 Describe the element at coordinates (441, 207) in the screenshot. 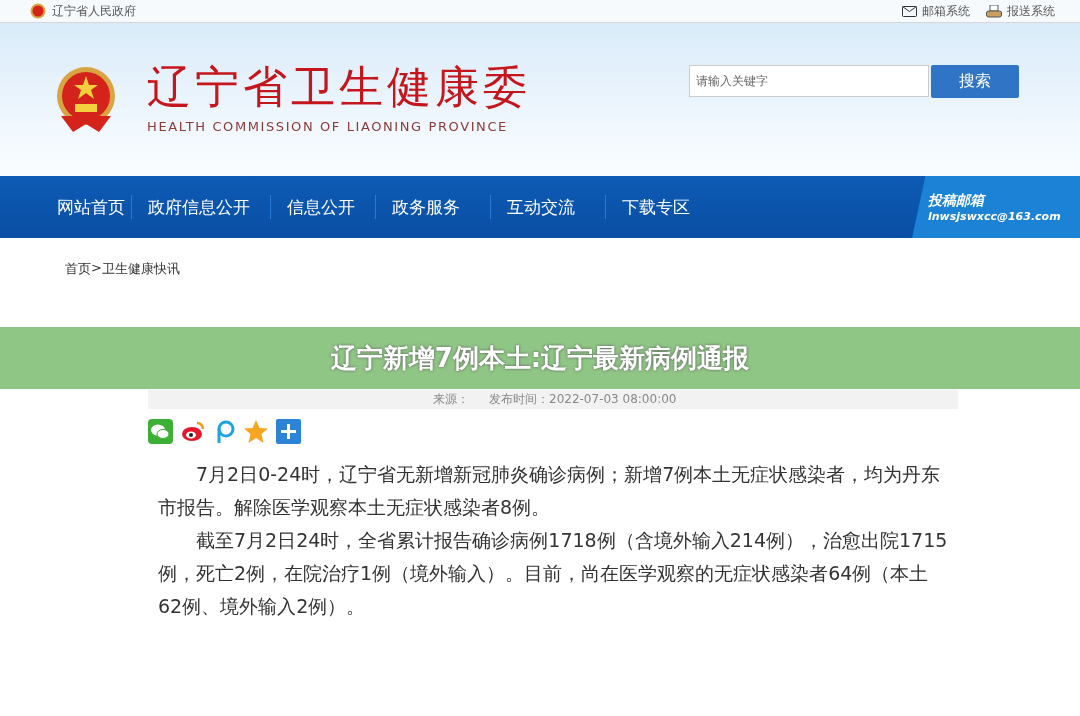

I see `nav-item: 政务服务` at that location.